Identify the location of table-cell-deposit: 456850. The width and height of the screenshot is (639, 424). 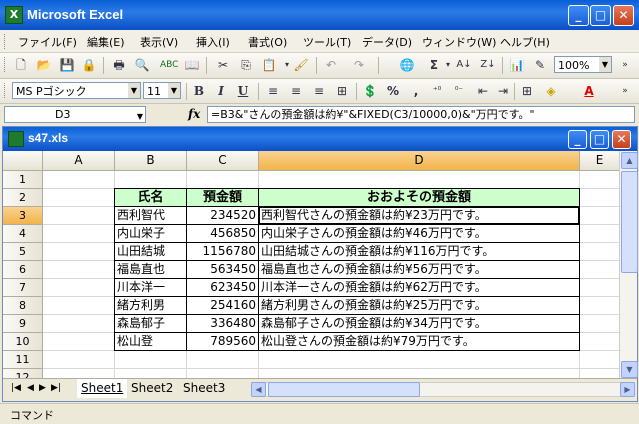
(222, 233).